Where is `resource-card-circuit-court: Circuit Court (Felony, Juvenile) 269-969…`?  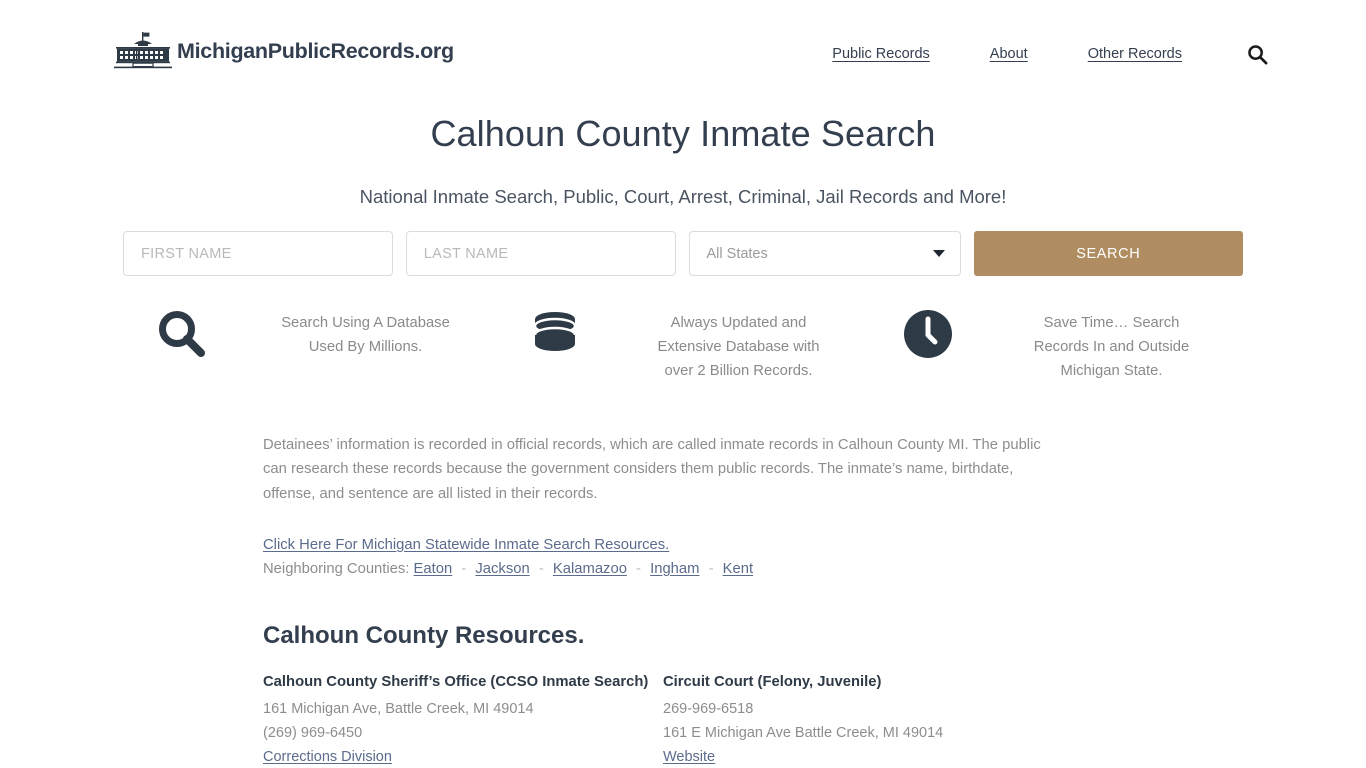 resource-card-circuit-court: Circuit Court (Felony, Juvenile) 269-969… is located at coordinates (863, 721).